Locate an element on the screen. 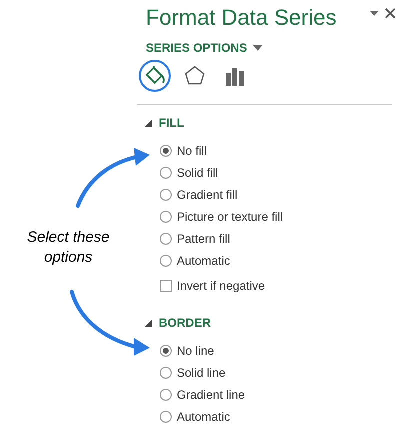  radio-label: No fill is located at coordinates (192, 151).